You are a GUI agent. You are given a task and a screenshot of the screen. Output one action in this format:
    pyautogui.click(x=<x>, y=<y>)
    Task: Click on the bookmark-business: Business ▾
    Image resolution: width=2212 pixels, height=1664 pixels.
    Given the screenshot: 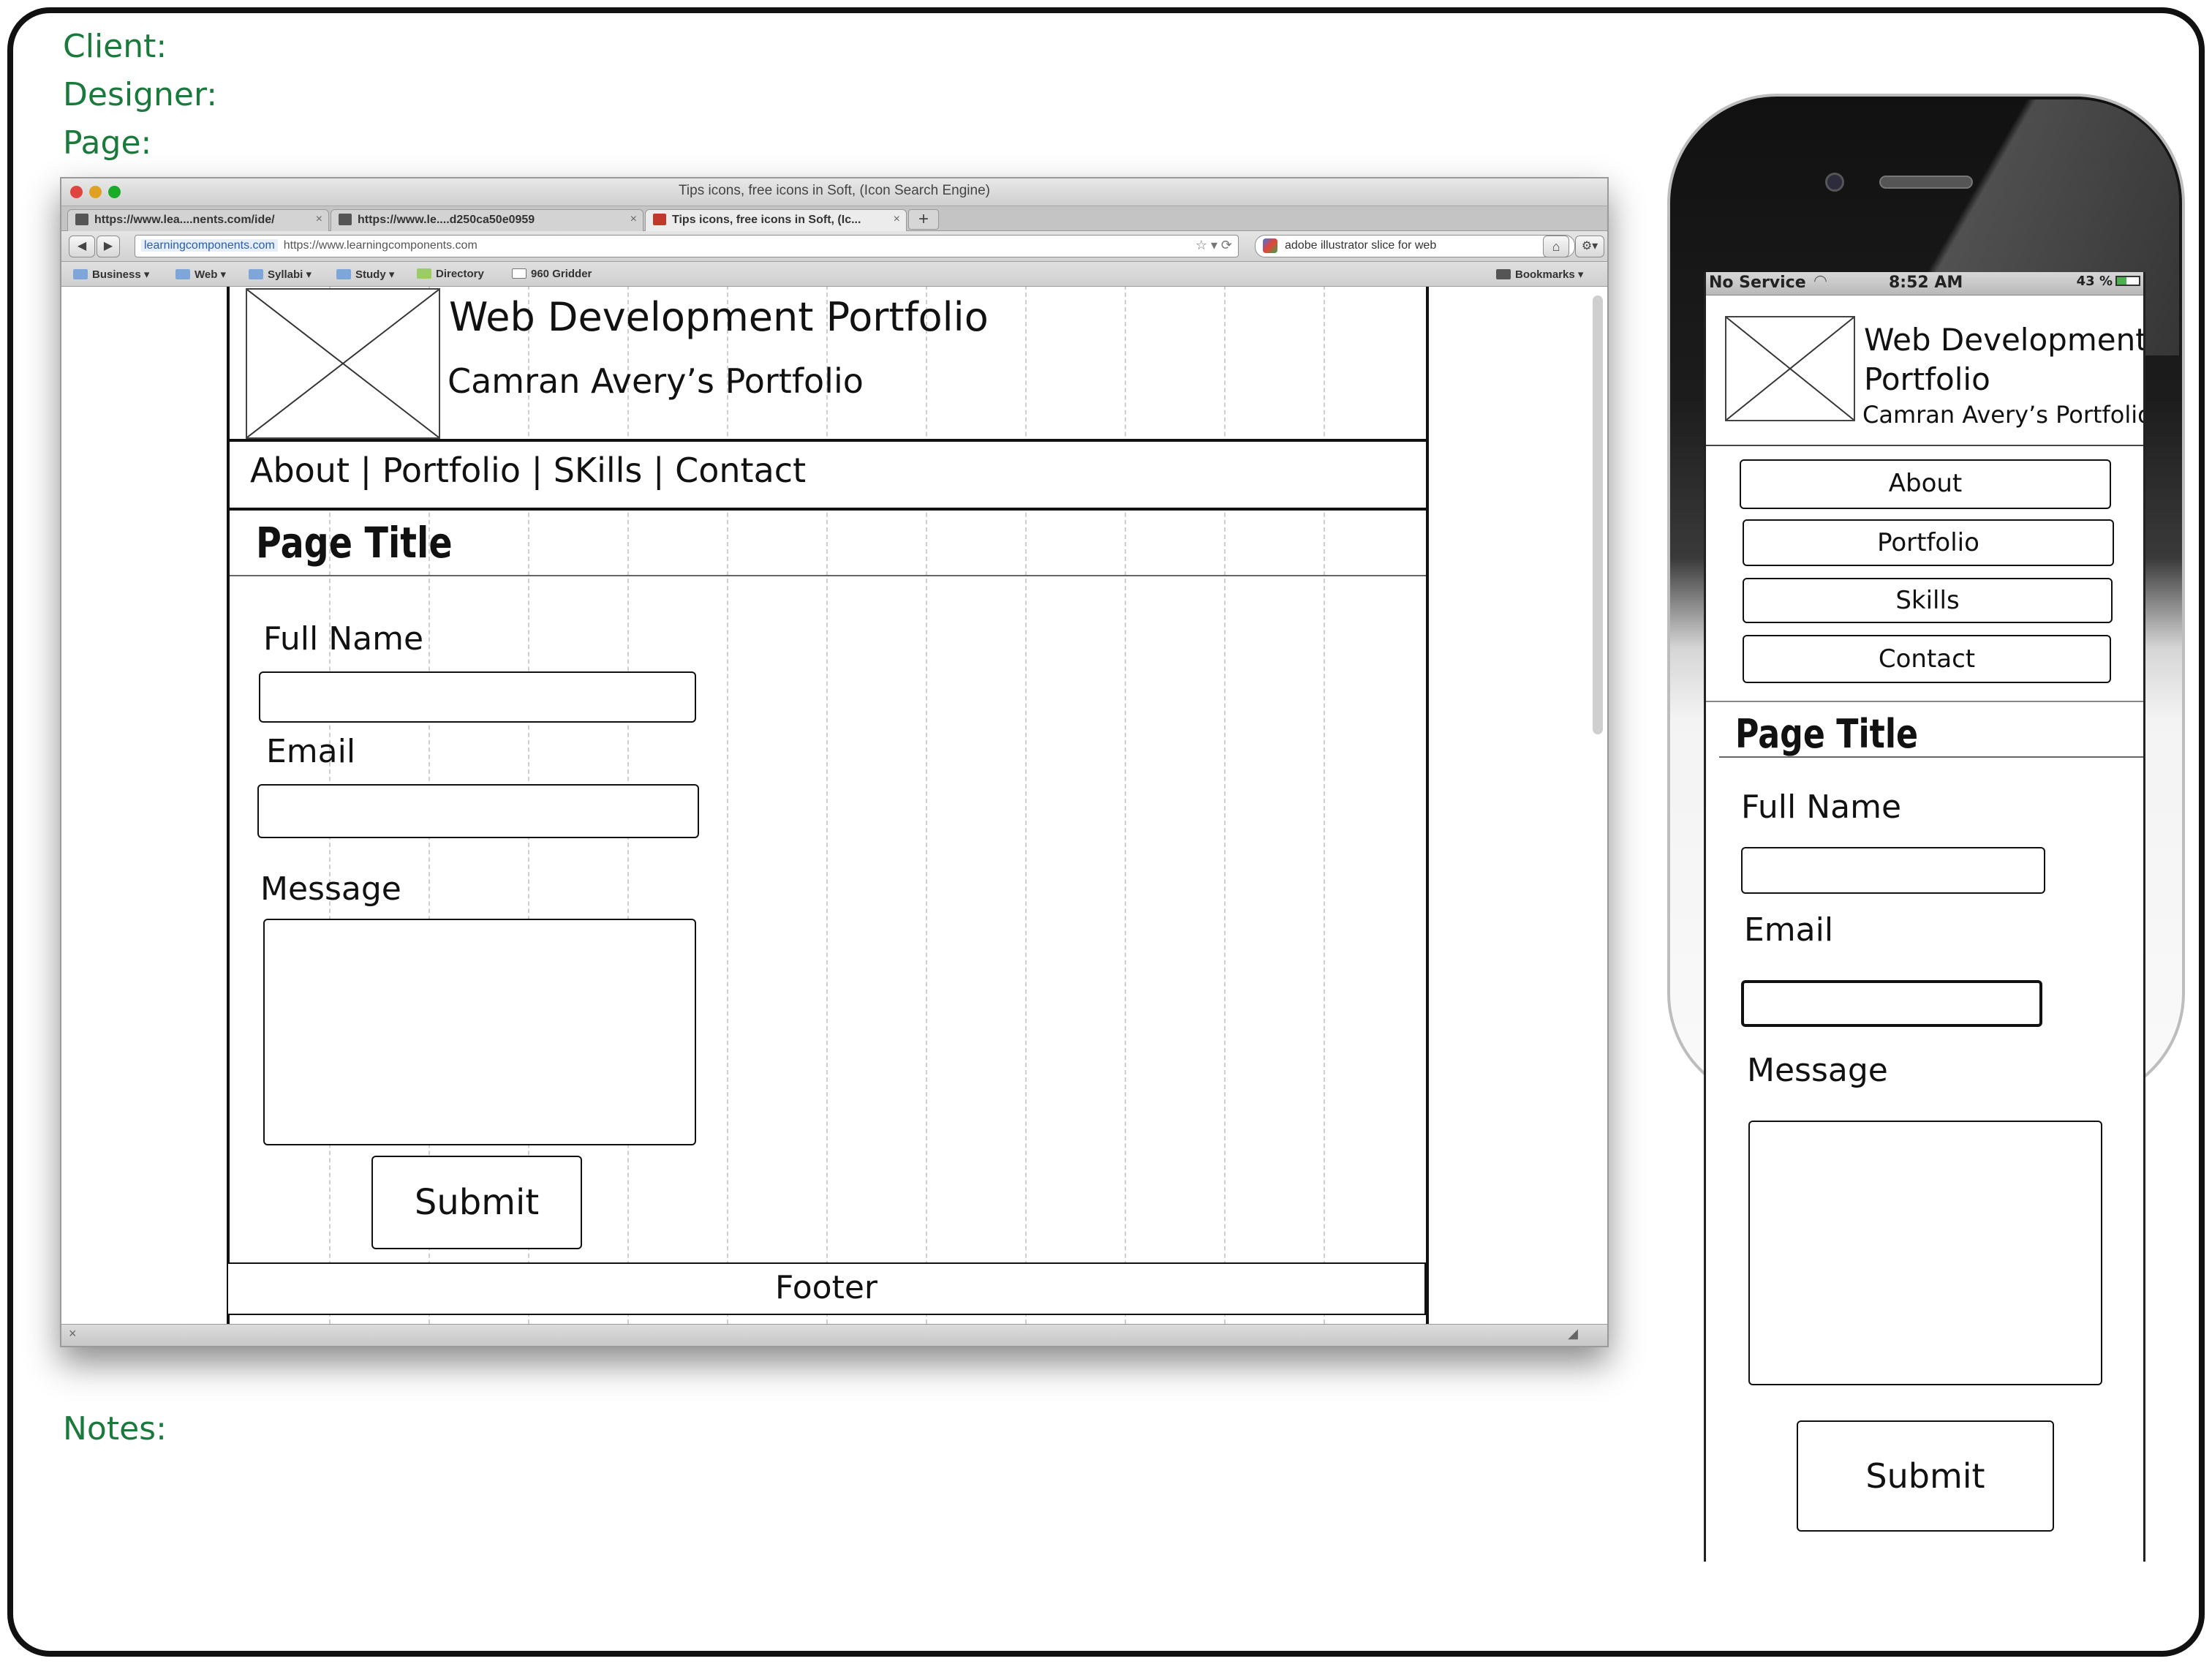 What is the action you would take?
    pyautogui.click(x=111, y=274)
    